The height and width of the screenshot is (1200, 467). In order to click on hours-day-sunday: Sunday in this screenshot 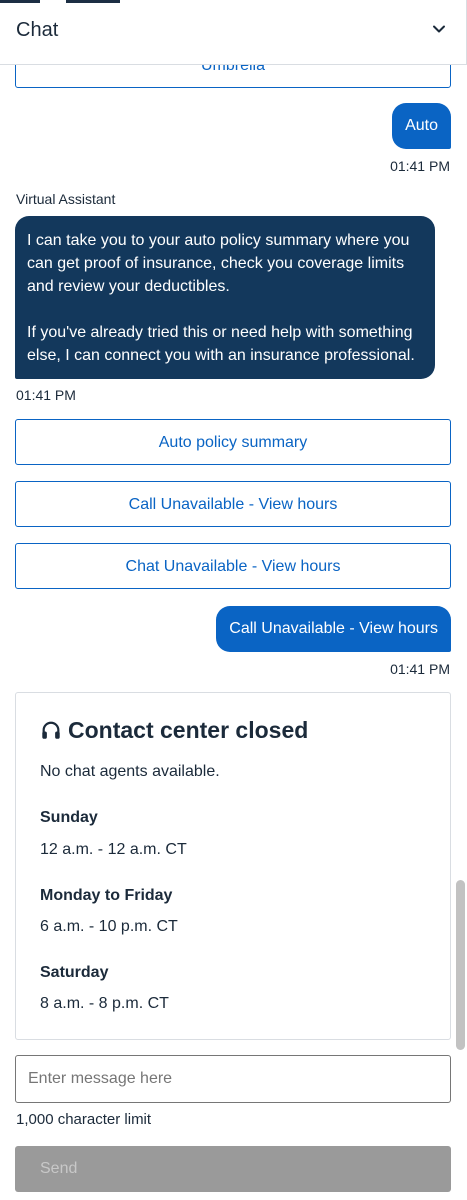, I will do `click(69, 817)`.